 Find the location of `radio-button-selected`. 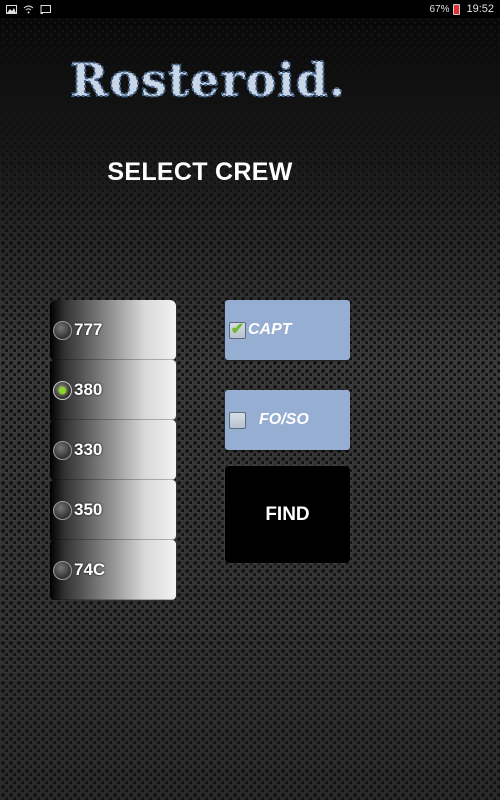

radio-button-selected is located at coordinates (62, 390).